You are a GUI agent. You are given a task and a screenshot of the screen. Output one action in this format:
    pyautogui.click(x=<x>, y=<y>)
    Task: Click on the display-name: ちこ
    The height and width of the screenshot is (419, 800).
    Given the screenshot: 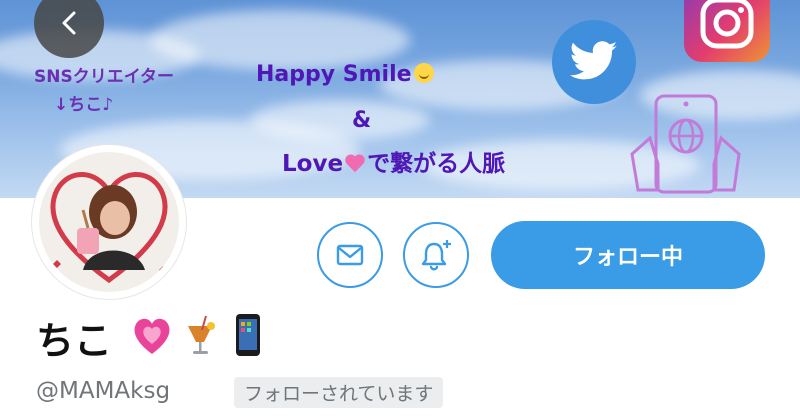 What is the action you would take?
    pyautogui.click(x=74, y=341)
    